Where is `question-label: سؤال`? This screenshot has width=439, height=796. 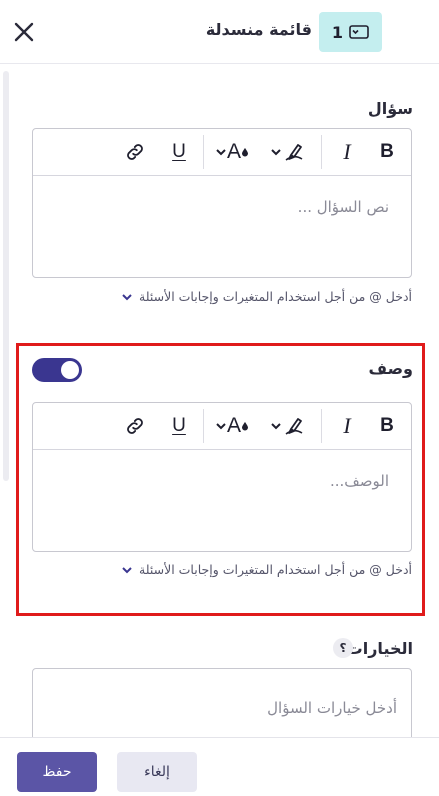
question-label: سؤال is located at coordinates (390, 108).